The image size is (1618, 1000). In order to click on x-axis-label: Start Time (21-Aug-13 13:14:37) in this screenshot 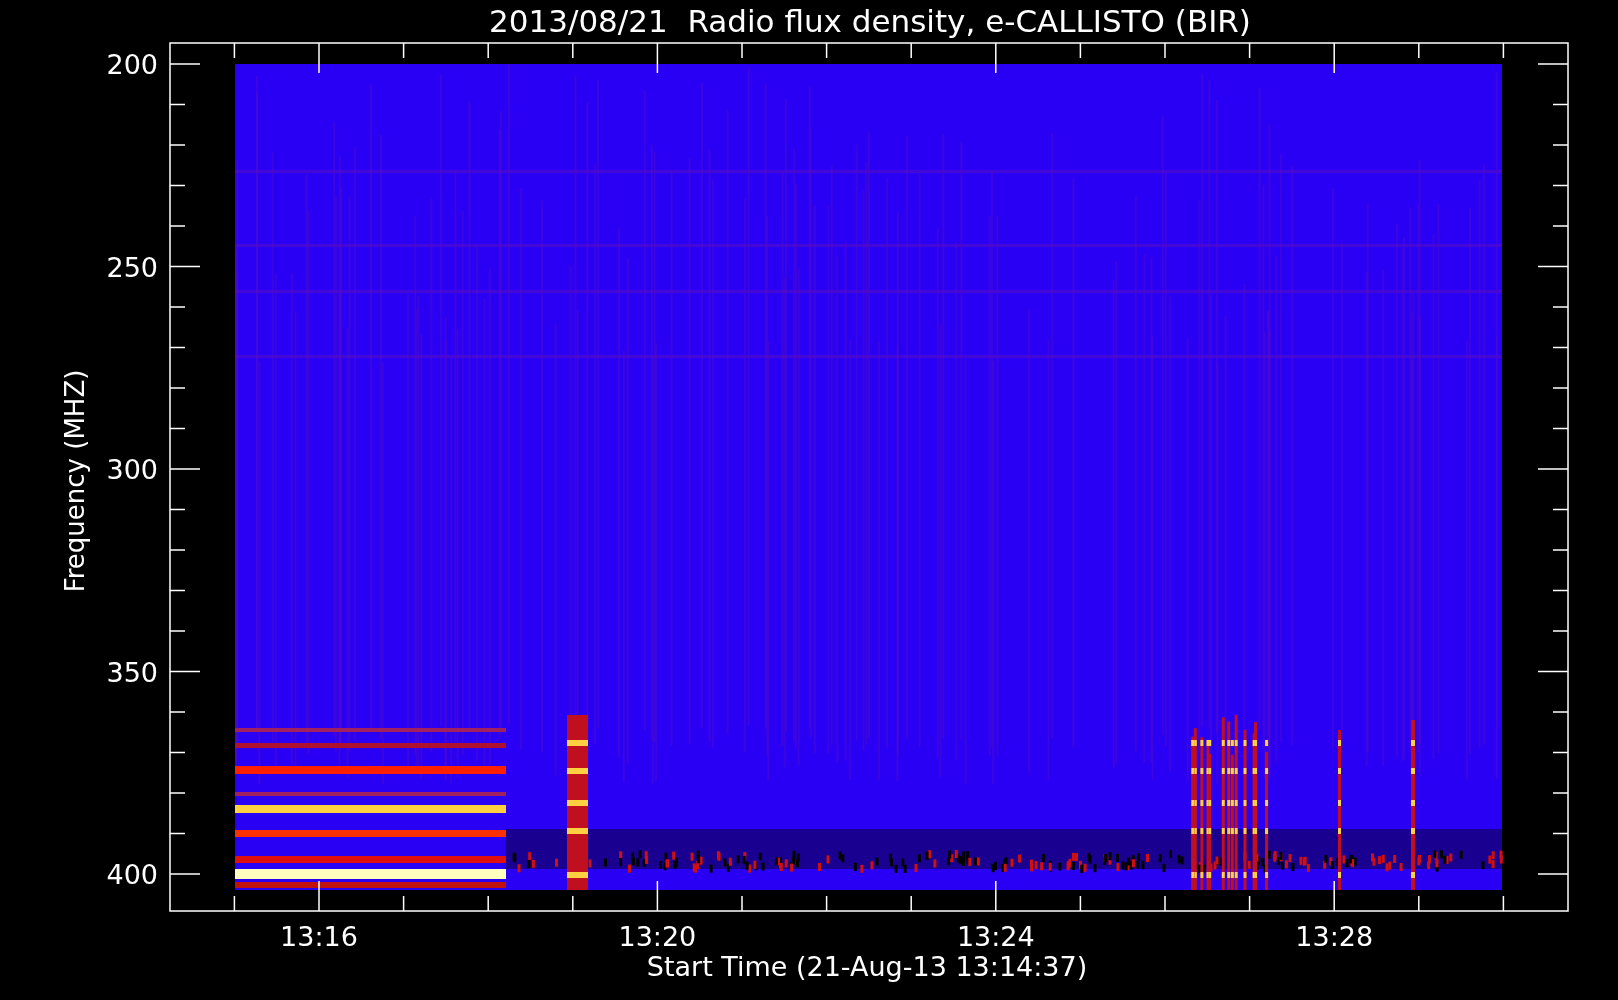, I will do `click(867, 966)`.